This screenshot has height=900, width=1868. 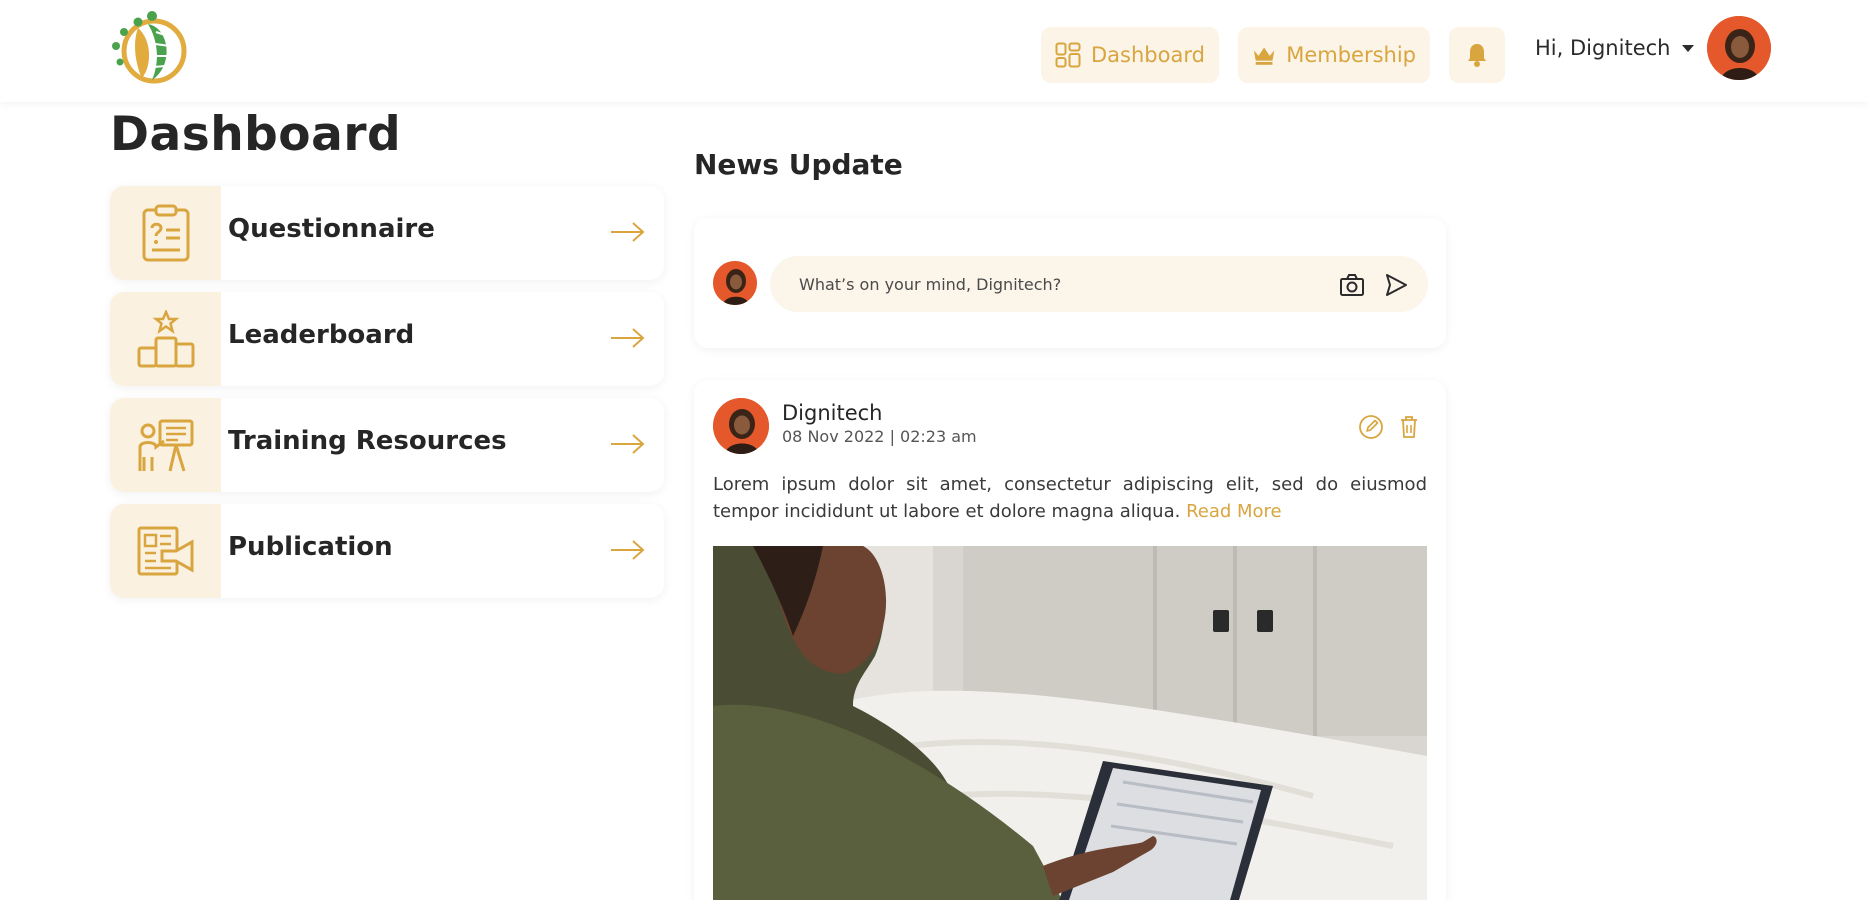 I want to click on page-title: Dashboard, so click(x=256, y=134).